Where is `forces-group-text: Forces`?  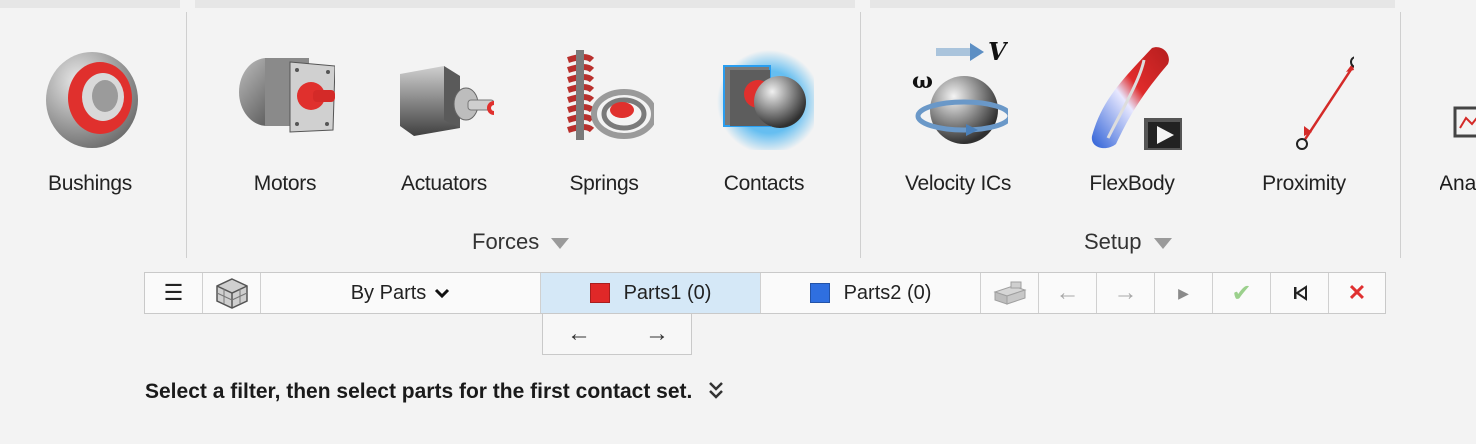 forces-group-text: Forces is located at coordinates (506, 241).